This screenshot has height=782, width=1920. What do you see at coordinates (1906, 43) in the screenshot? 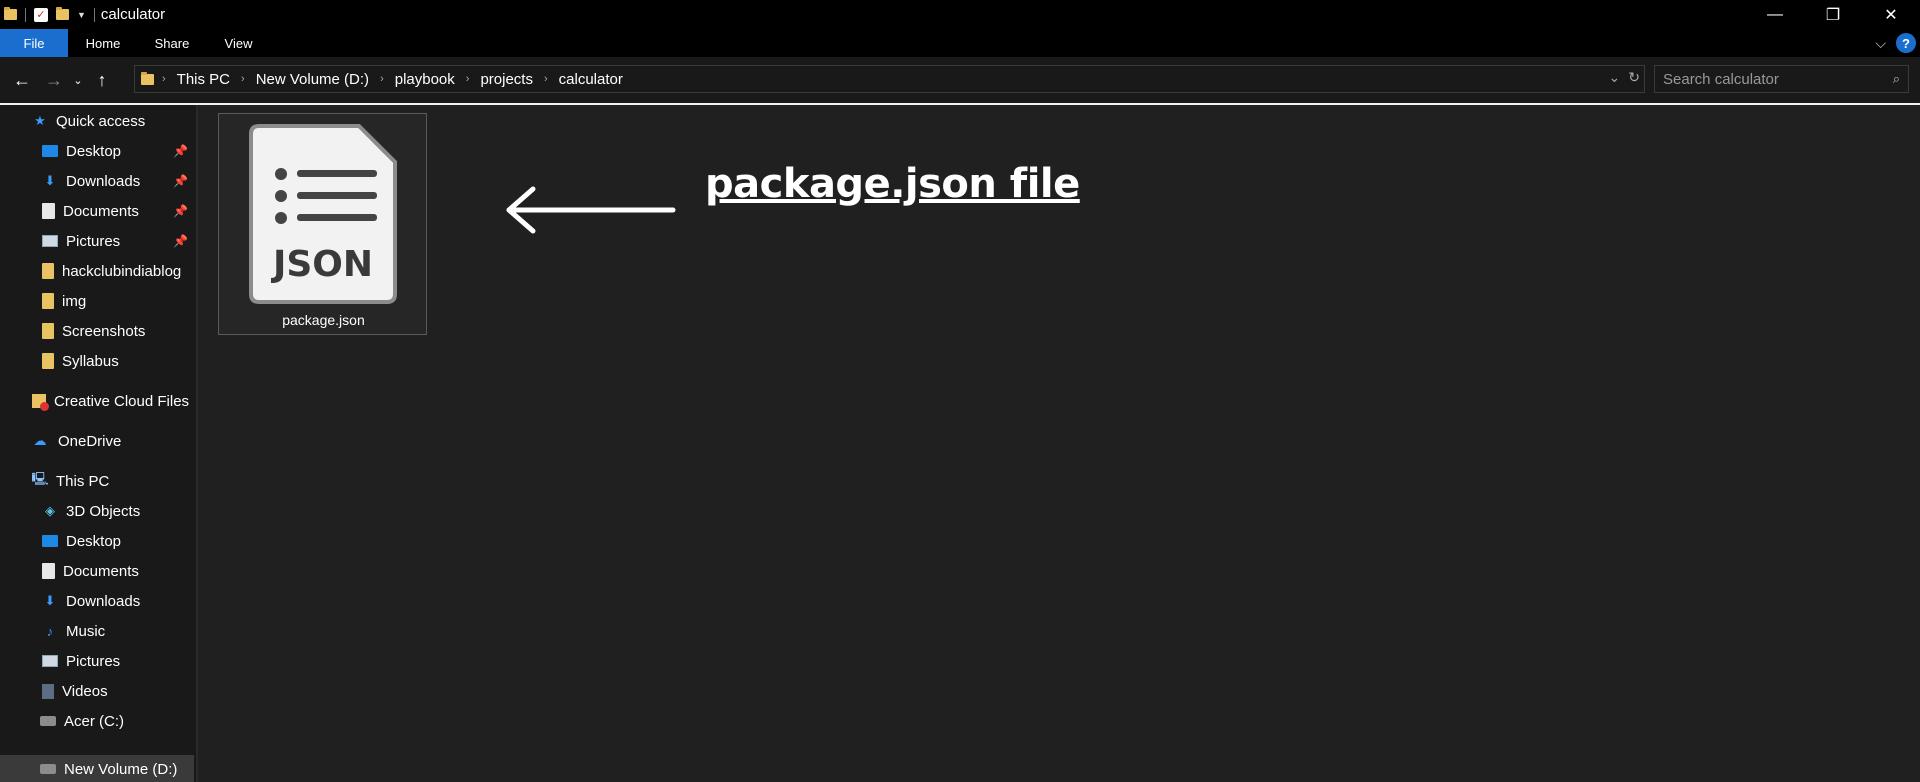
I see `help-icon: ?` at bounding box center [1906, 43].